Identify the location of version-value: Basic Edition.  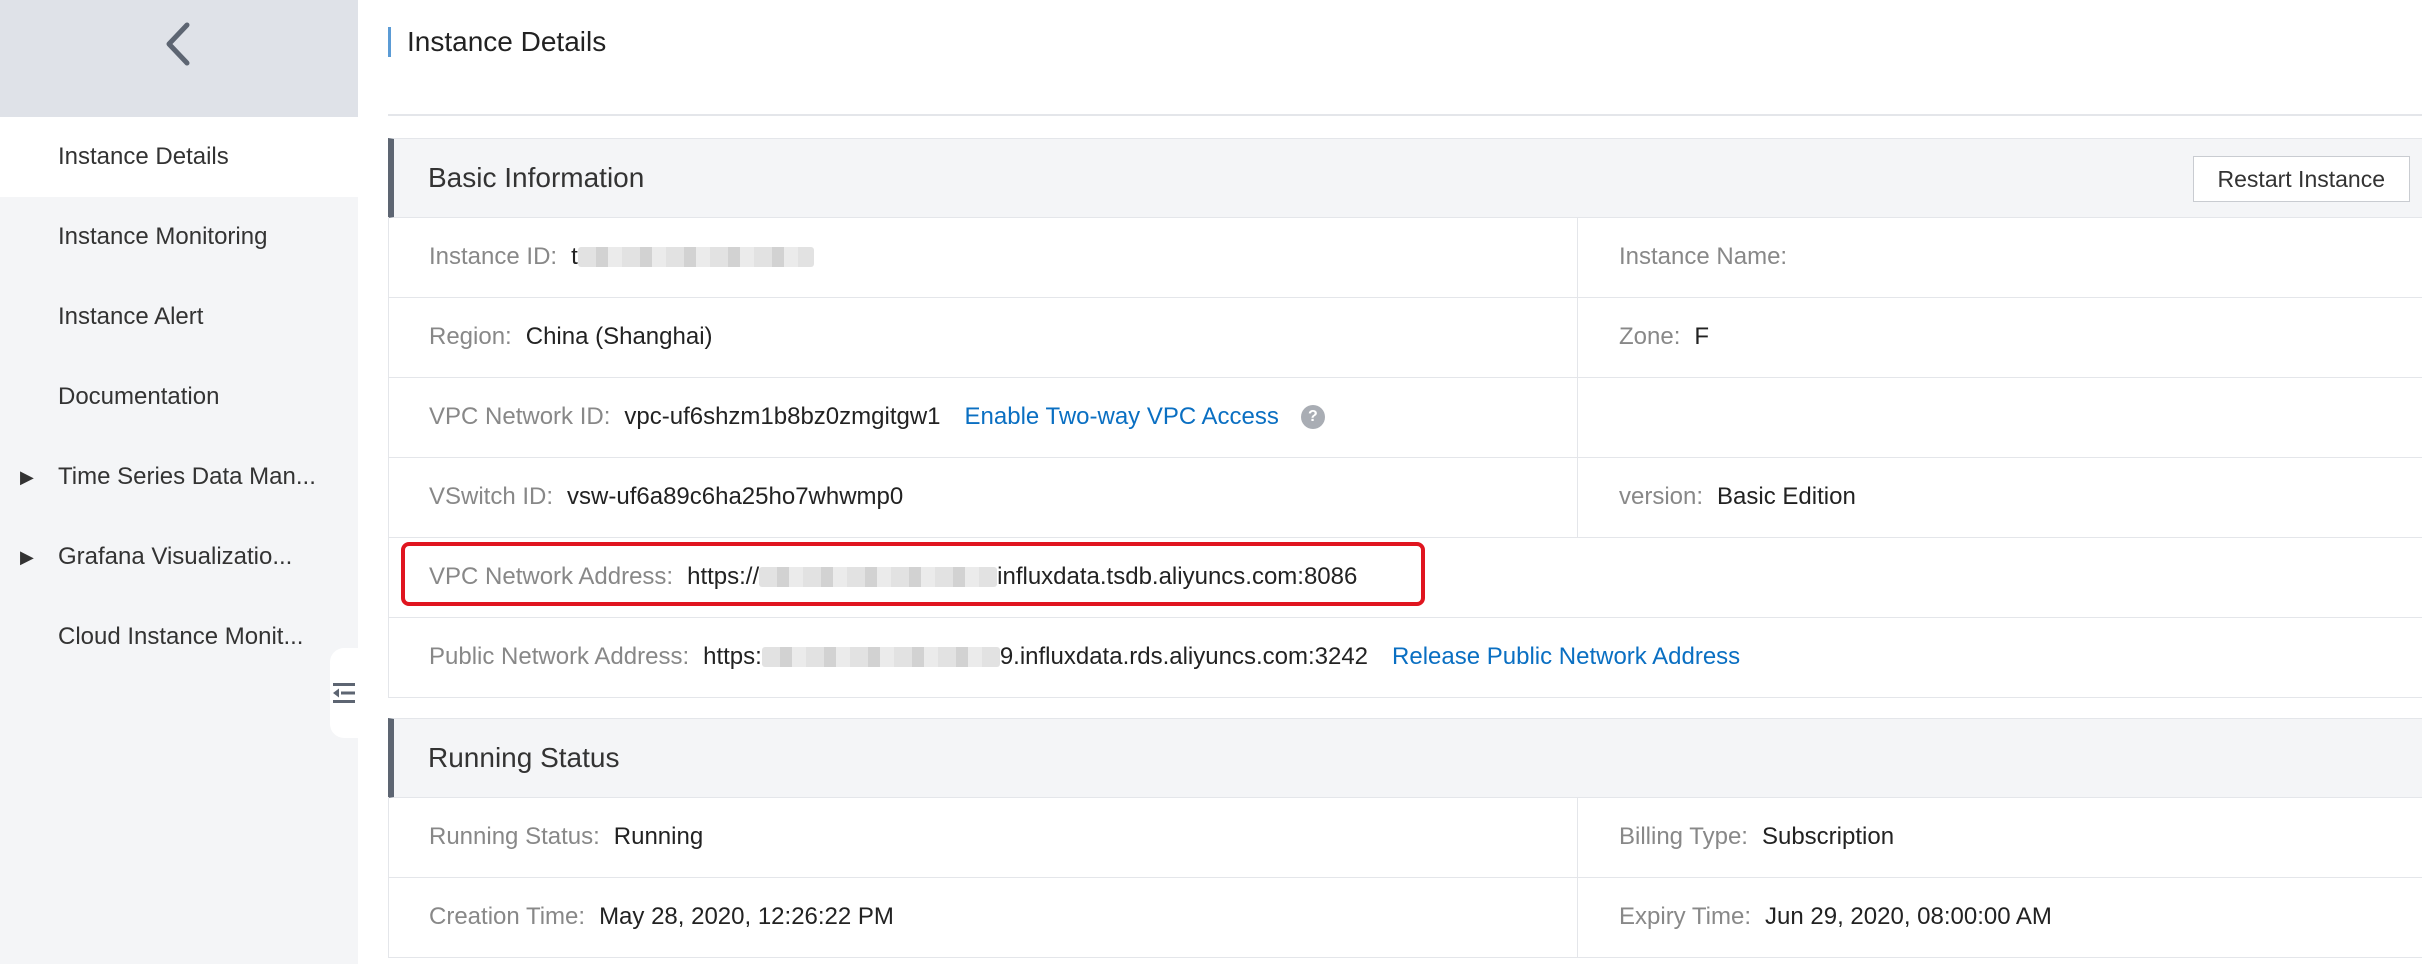
(1786, 496).